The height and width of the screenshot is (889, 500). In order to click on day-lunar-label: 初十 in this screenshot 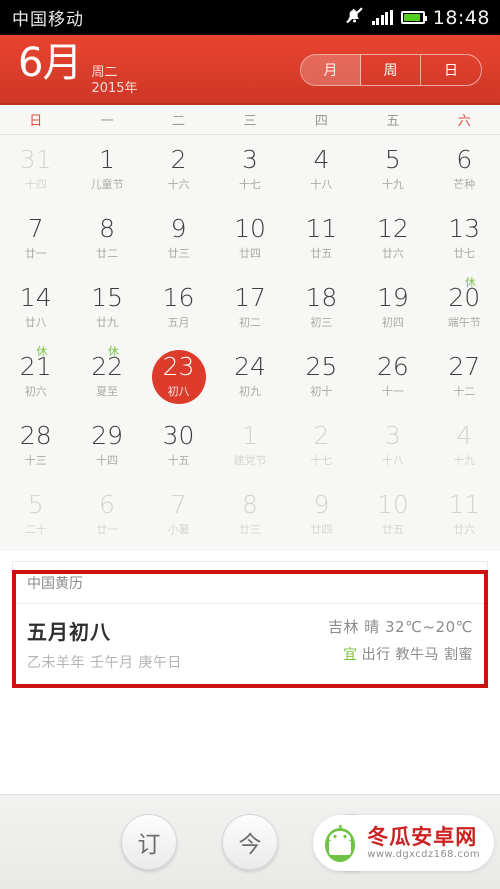, I will do `click(321, 392)`.